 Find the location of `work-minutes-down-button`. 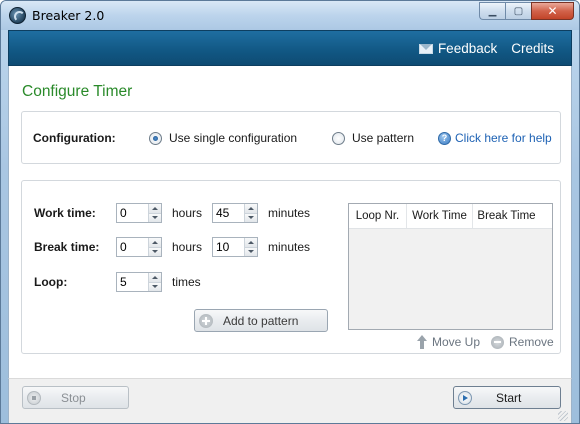

work-minutes-down-button is located at coordinates (251, 217).